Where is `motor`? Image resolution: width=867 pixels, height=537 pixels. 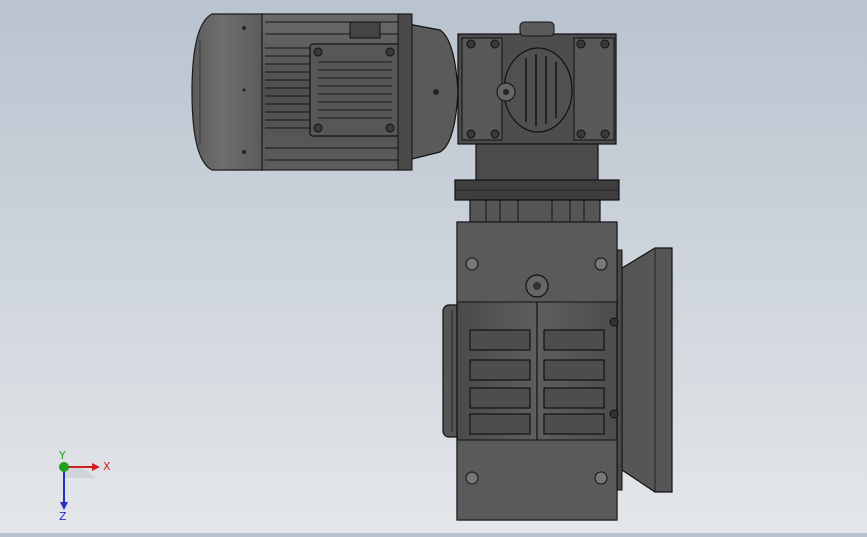
motor is located at coordinates (325, 92).